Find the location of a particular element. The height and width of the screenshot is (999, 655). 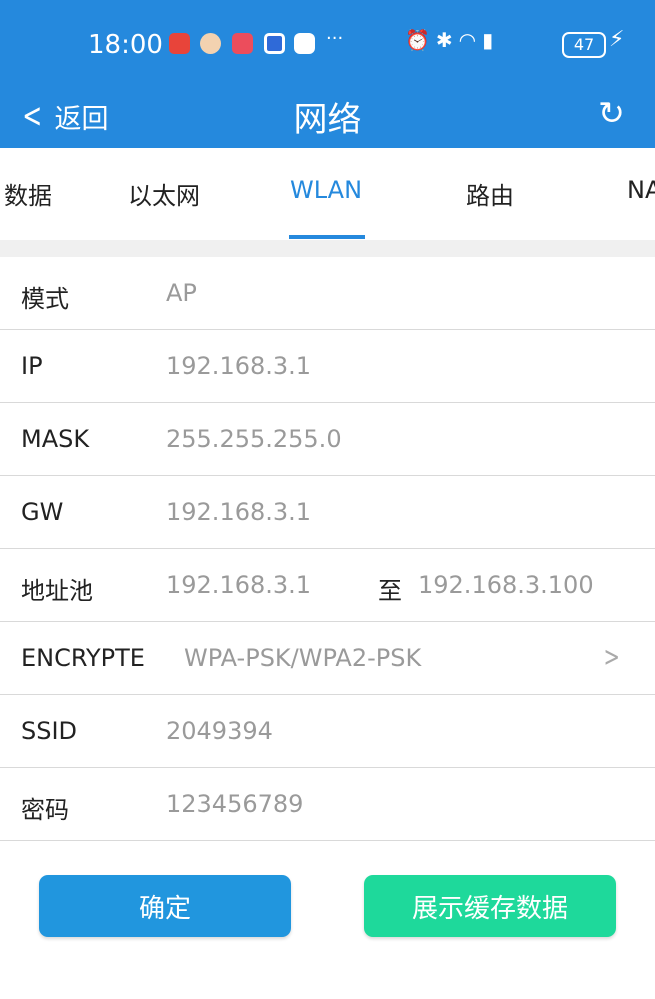

system-status-icons: ⏰✱◠▮ is located at coordinates (452, 40).